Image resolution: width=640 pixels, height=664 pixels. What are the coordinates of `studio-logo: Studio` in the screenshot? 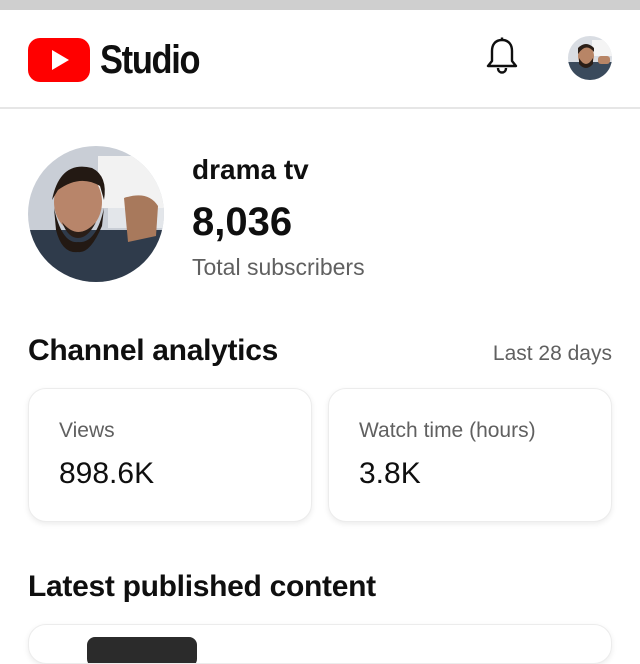 It's located at (121, 60).